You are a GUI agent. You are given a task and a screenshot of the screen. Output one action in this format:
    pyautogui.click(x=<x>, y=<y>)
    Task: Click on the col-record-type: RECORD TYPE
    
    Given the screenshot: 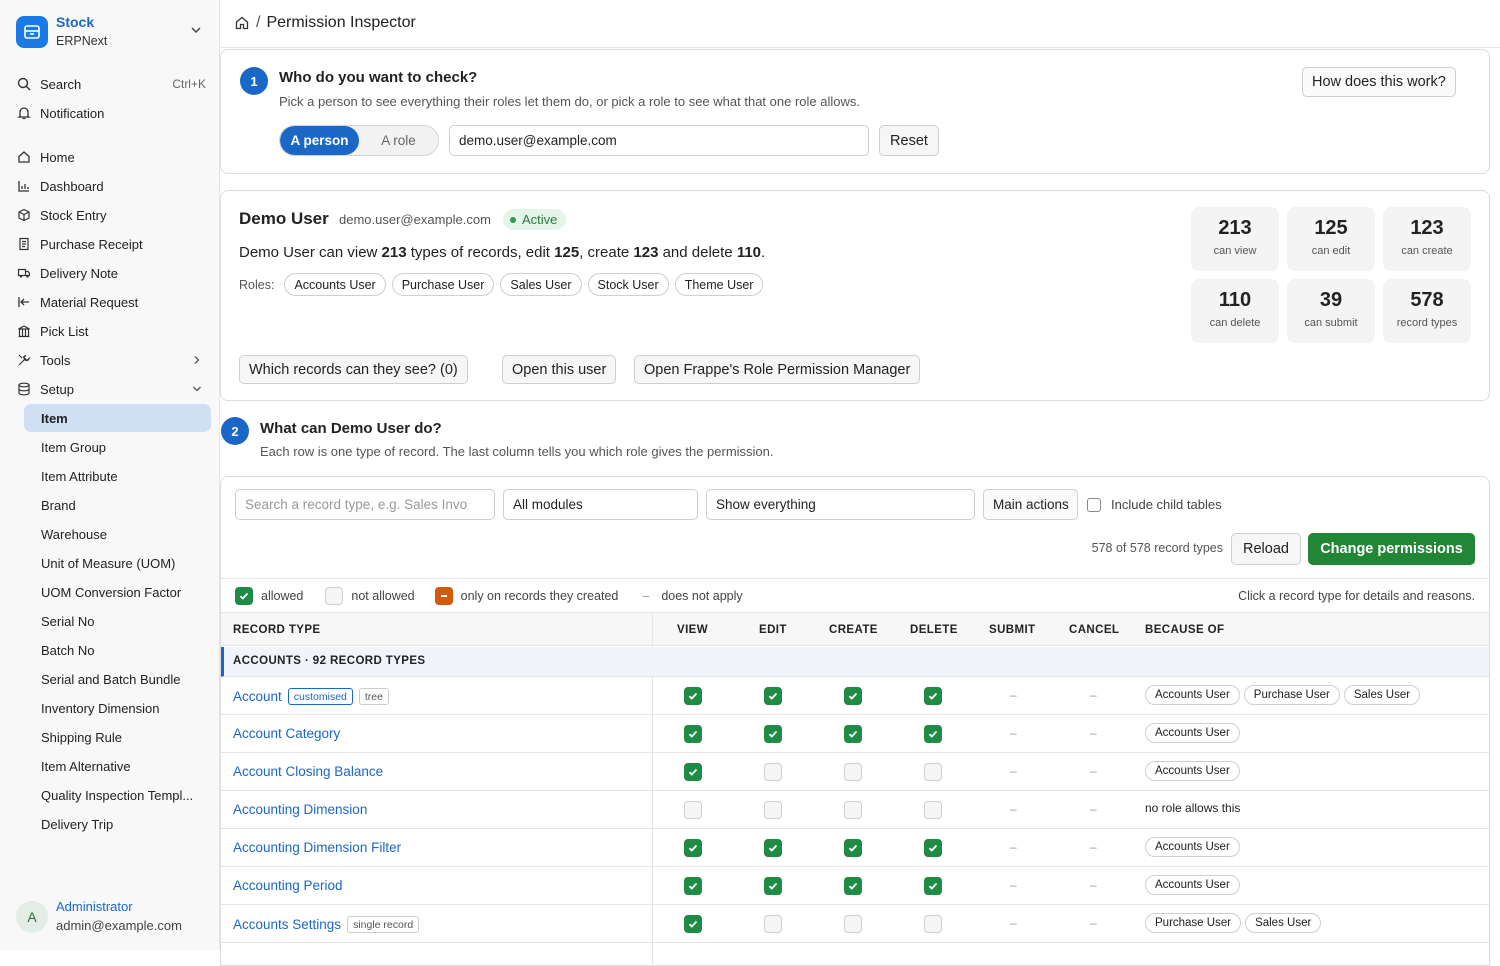 What is the action you would take?
    pyautogui.click(x=276, y=630)
    